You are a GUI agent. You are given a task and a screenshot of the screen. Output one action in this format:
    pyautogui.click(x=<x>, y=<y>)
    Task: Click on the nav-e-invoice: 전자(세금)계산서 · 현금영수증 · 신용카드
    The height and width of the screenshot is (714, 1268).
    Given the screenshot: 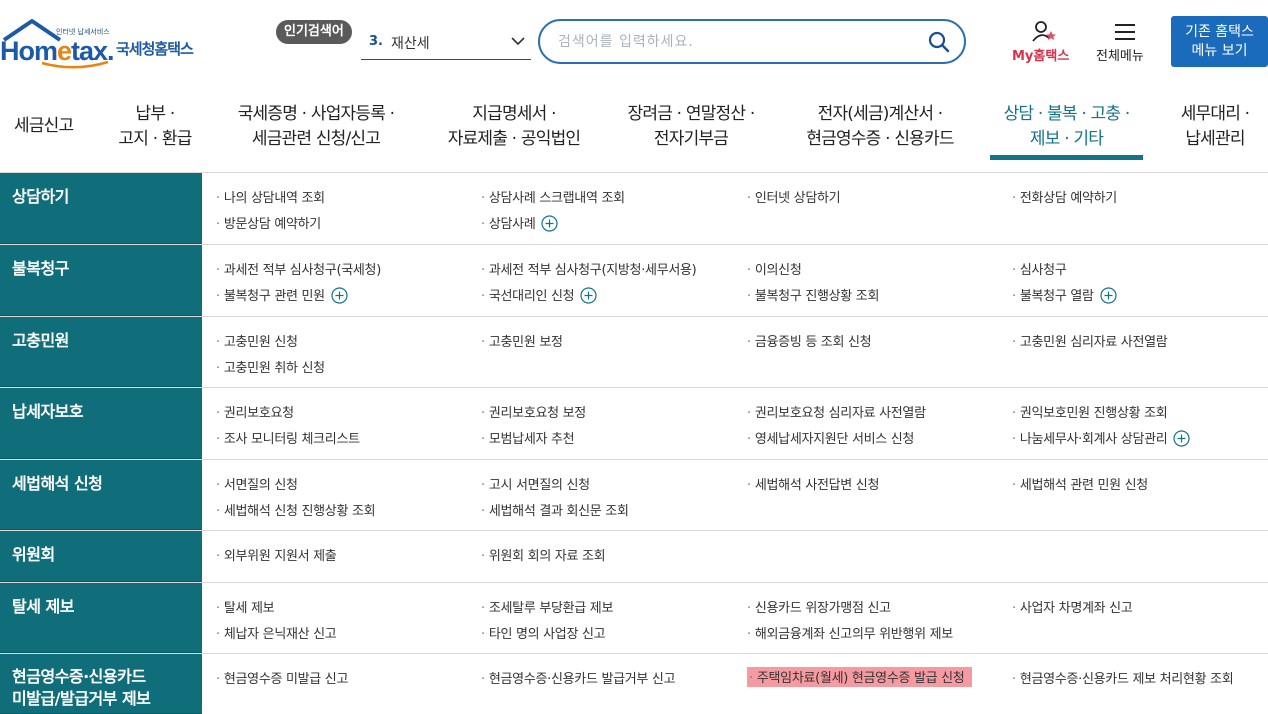 What is the action you would take?
    pyautogui.click(x=880, y=128)
    